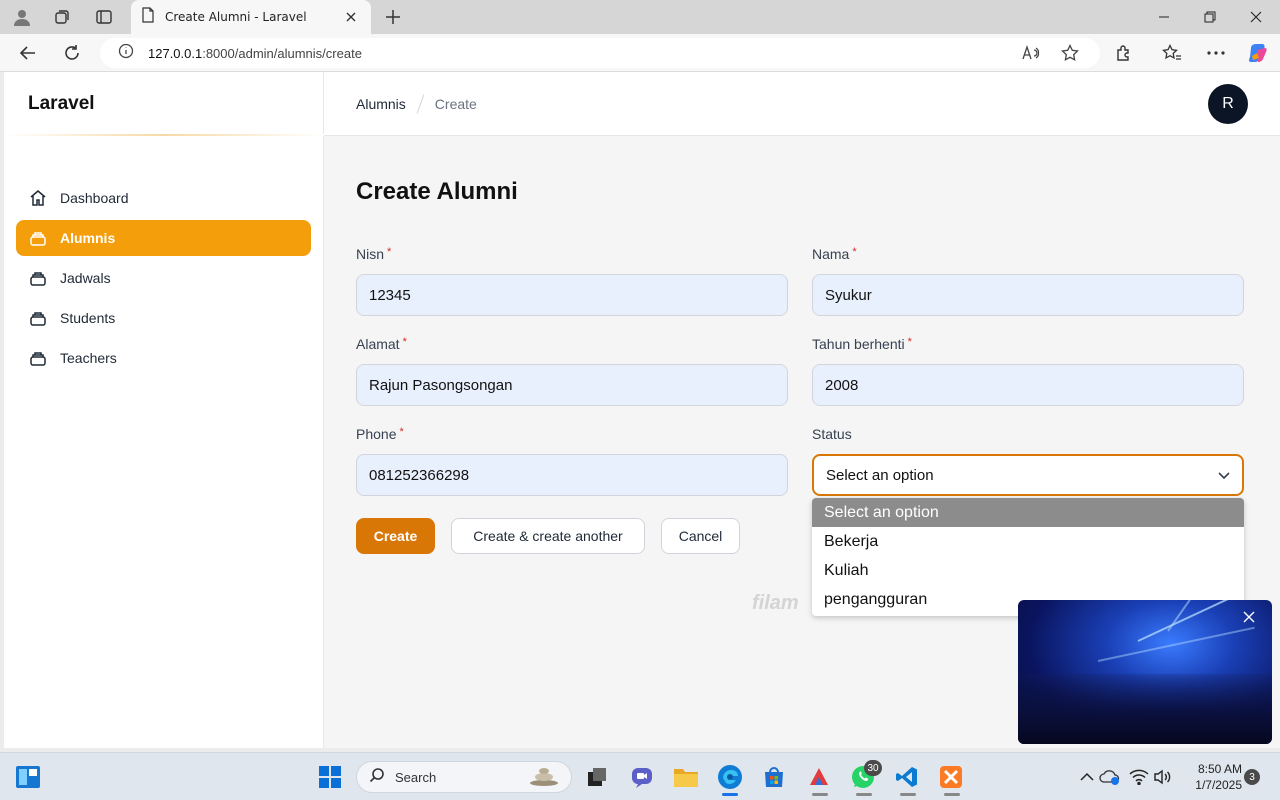 The width and height of the screenshot is (1280, 800). Describe the element at coordinates (94, 198) in the screenshot. I see `sidebar-item-label: Dashboard` at that location.